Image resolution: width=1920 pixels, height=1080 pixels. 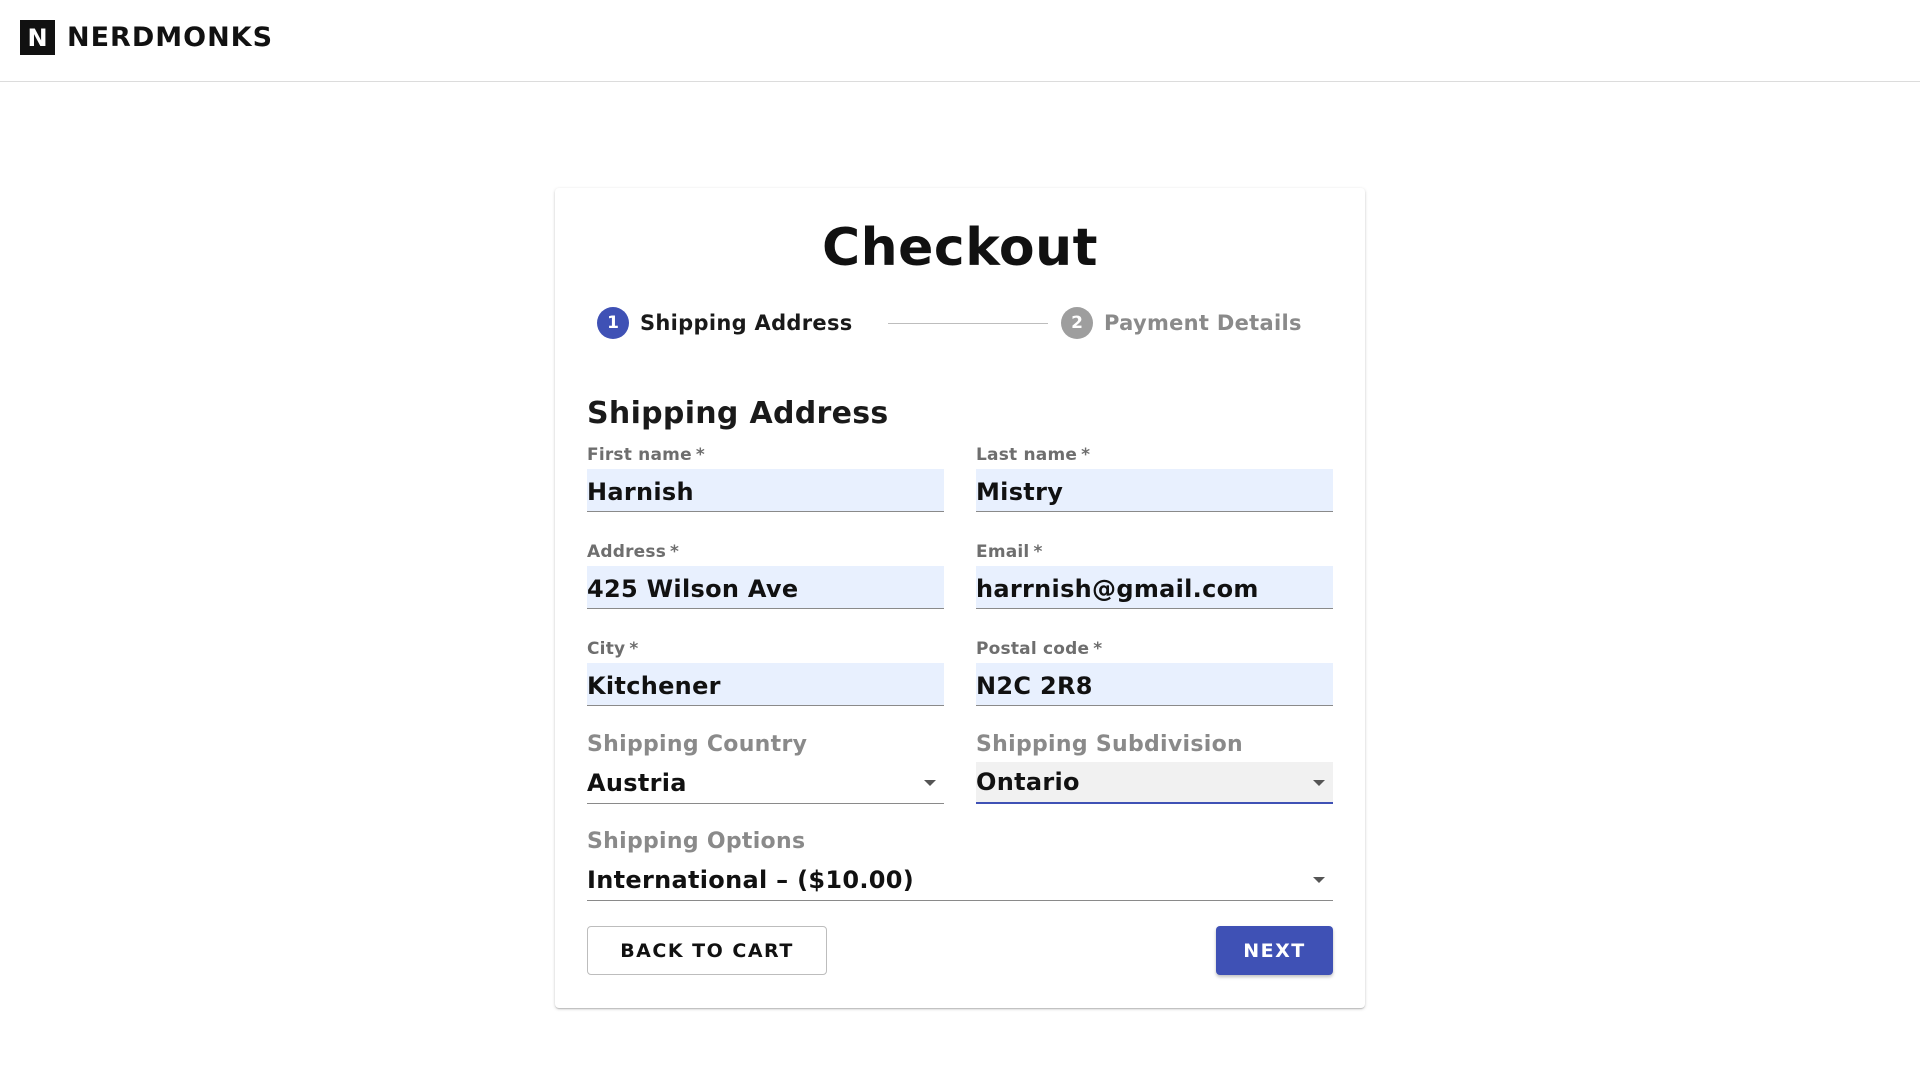 I want to click on select-value: International – ($10.00), so click(x=751, y=879).